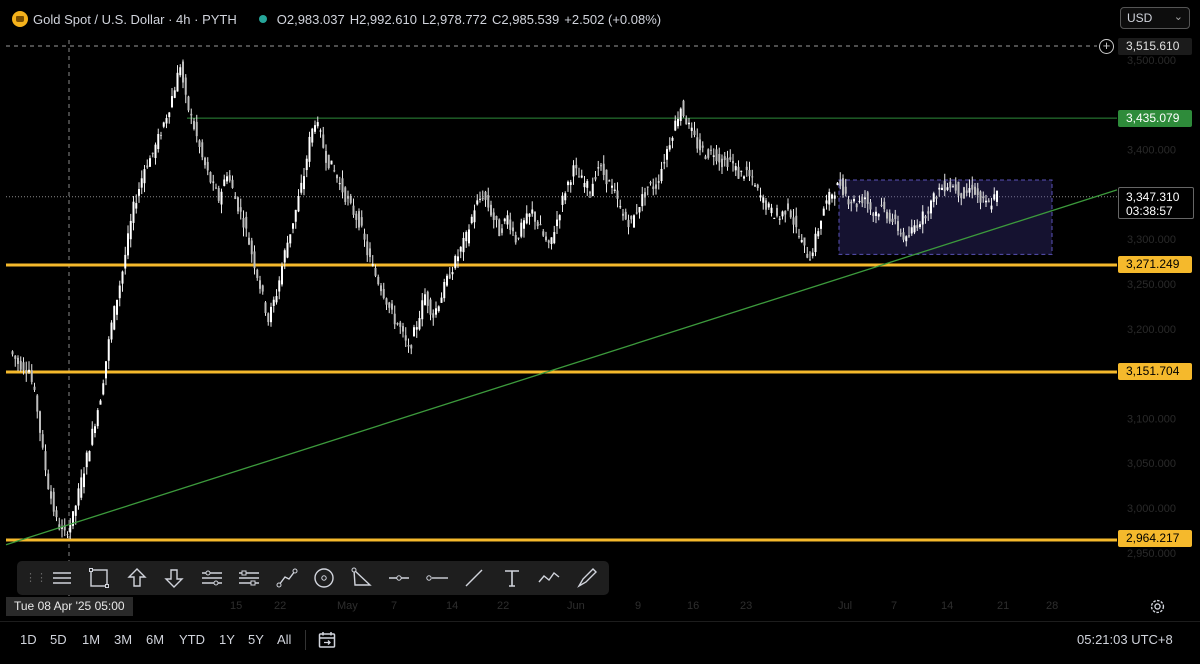  I want to click on range-button: 1M, so click(91, 639).